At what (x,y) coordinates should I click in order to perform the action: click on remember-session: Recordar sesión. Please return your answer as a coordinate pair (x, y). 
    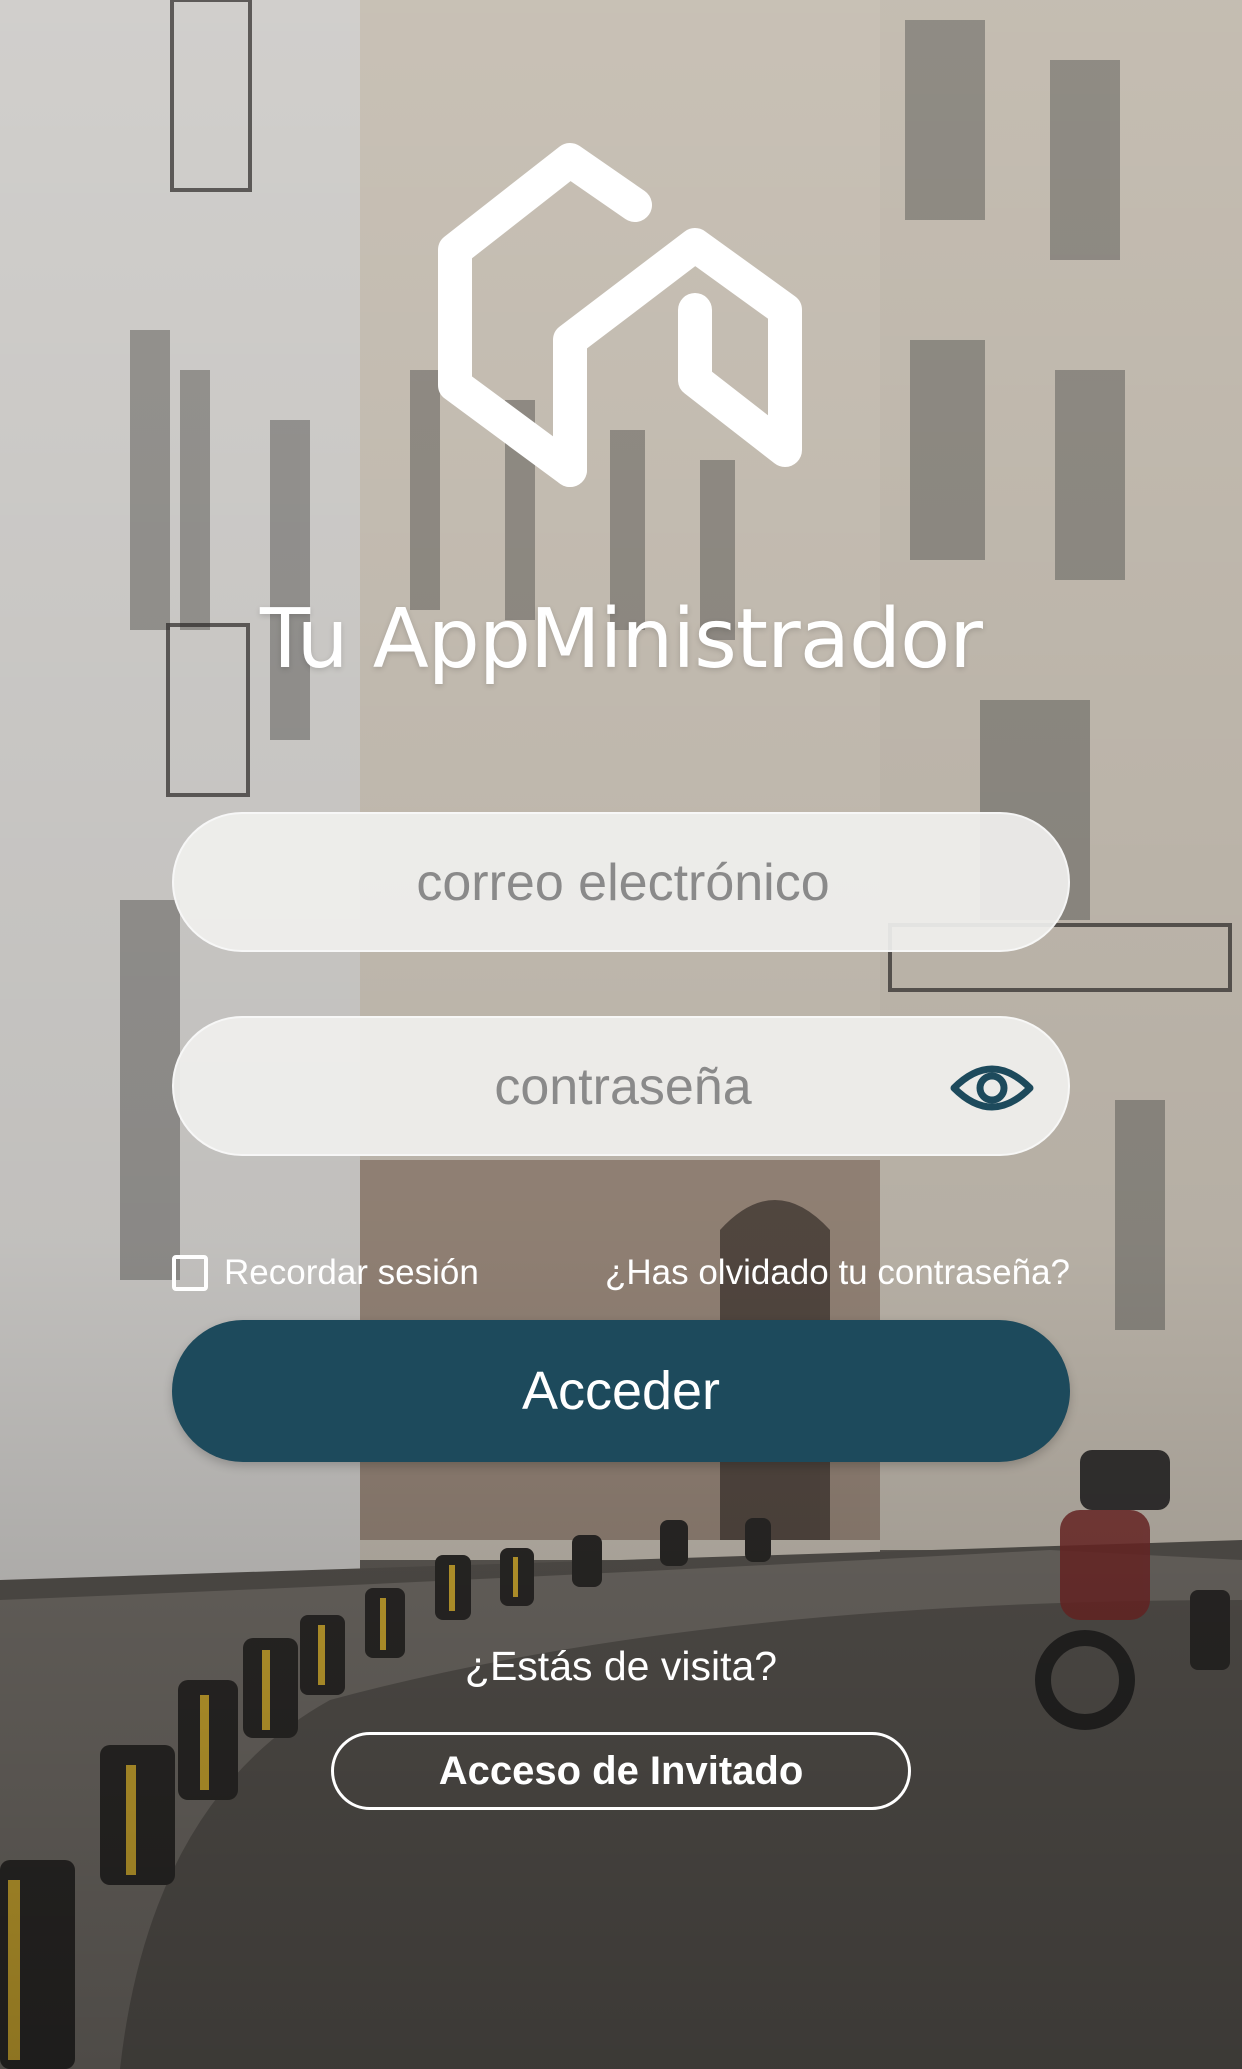
    Looking at the image, I should click on (325, 1273).